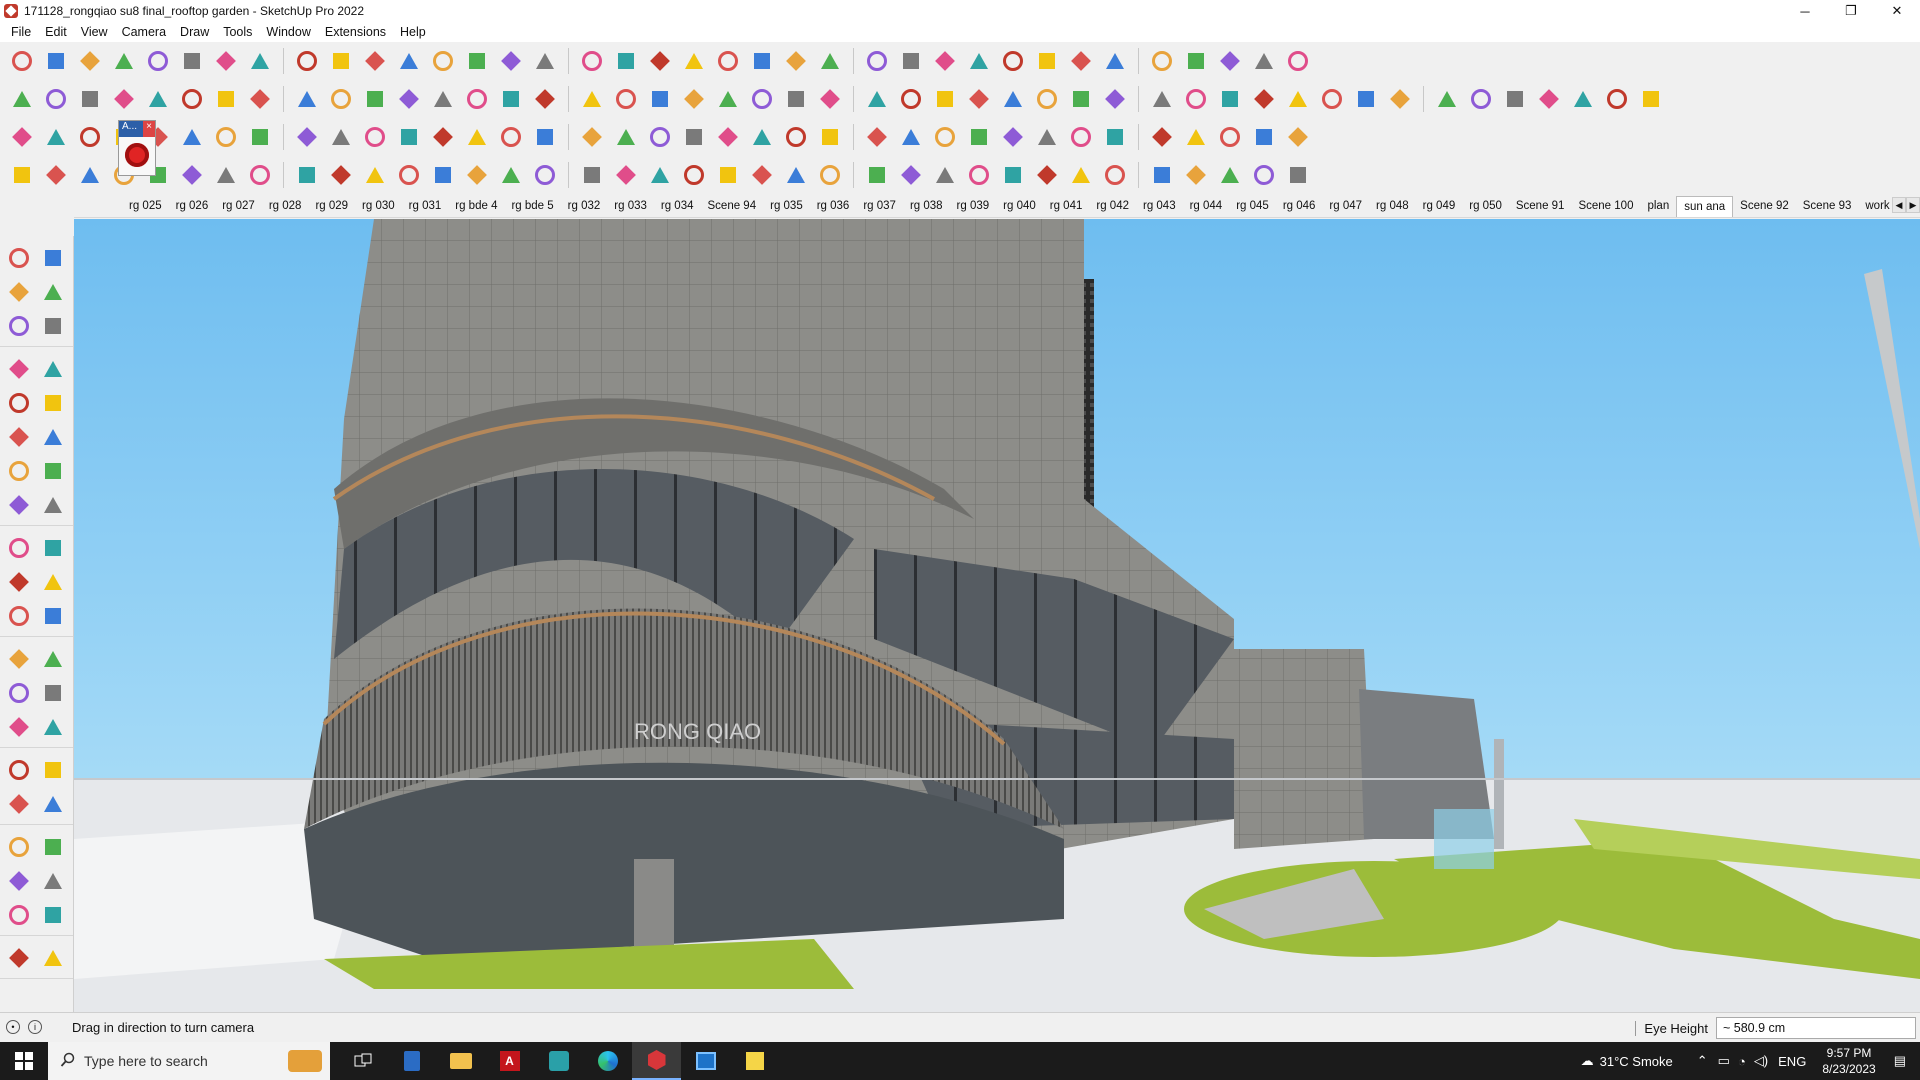 The image size is (1920, 1080). What do you see at coordinates (1047, 175) in the screenshot?
I see `curve-30-icon` at bounding box center [1047, 175].